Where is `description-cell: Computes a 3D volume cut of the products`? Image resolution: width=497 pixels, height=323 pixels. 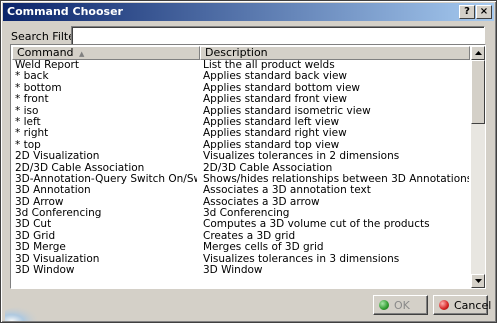
description-cell: Computes a 3D volume cut of the products is located at coordinates (316, 225).